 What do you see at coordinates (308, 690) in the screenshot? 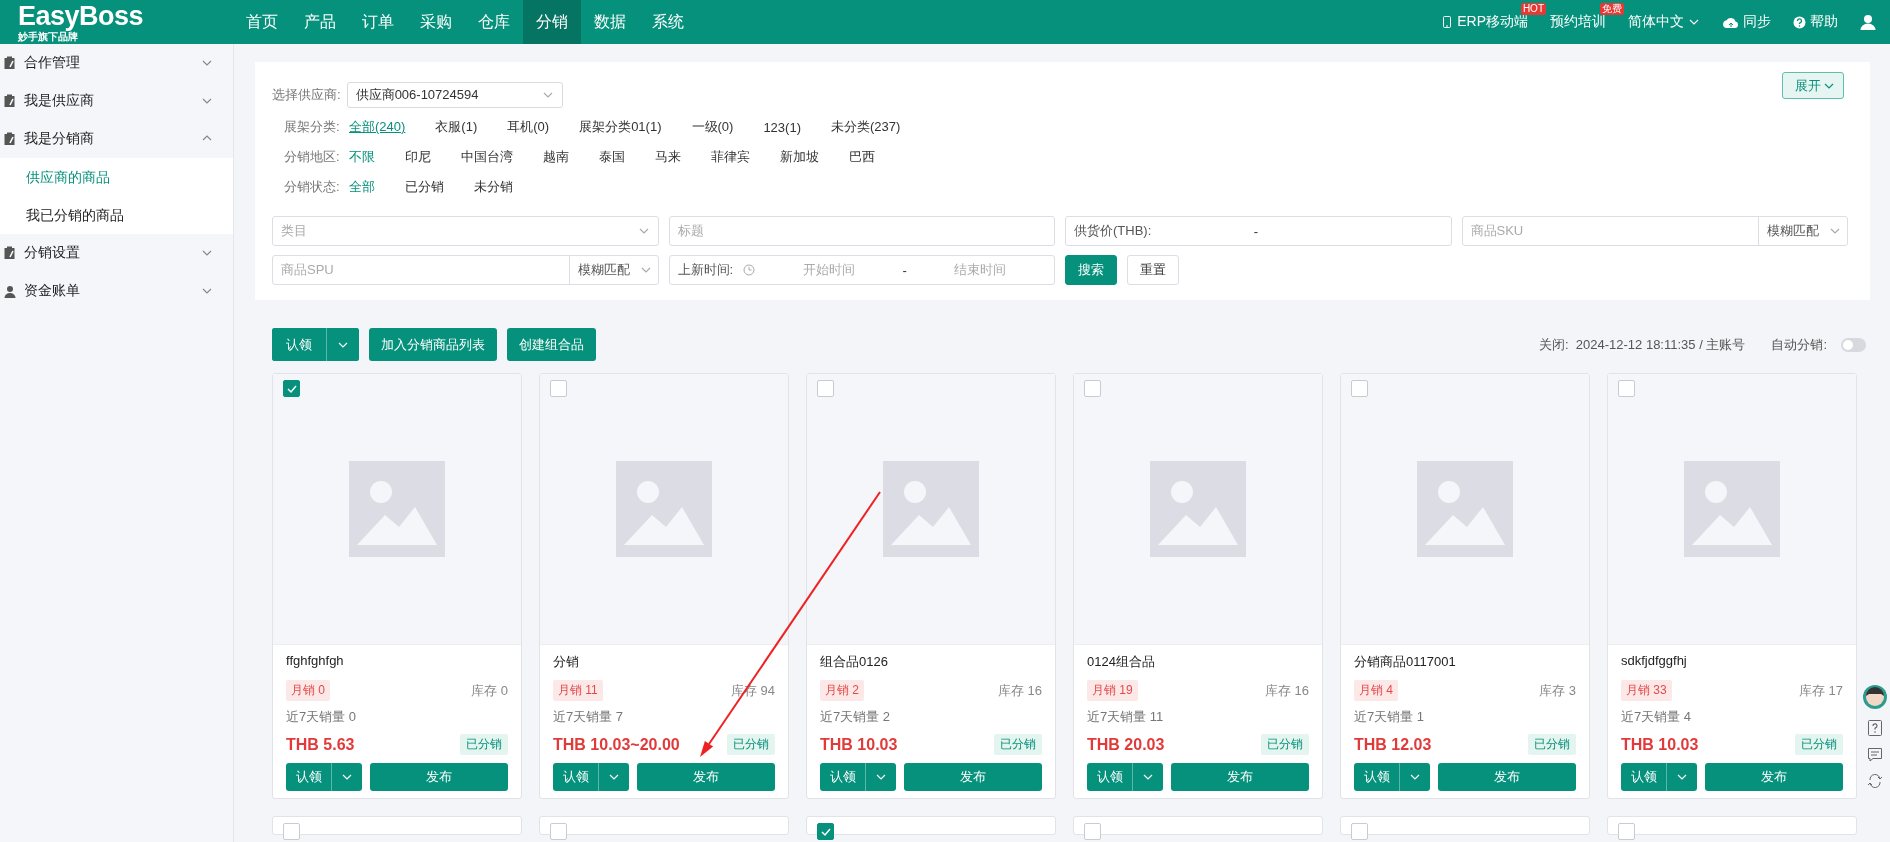
I see `monthly-sales-tag: 月销 0` at bounding box center [308, 690].